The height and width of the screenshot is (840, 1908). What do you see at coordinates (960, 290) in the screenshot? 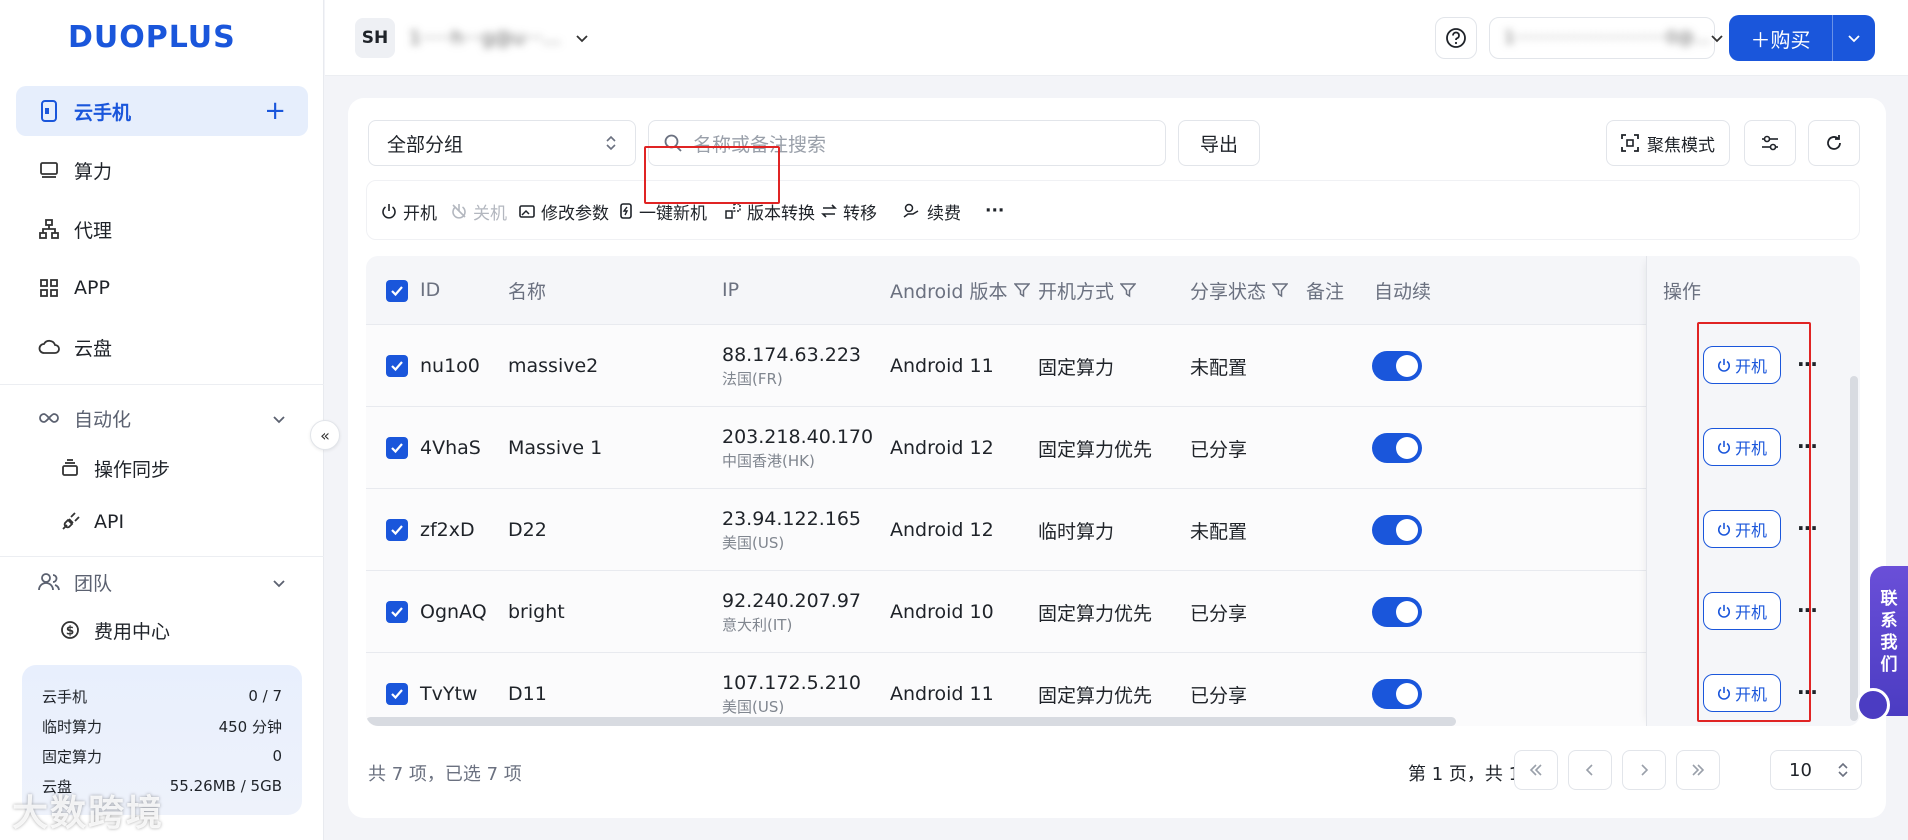
I see `column-header-android: Android 版本` at bounding box center [960, 290].